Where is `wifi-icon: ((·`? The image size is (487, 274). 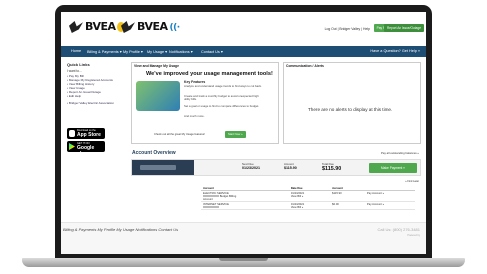 wifi-icon: ((· is located at coordinates (174, 28).